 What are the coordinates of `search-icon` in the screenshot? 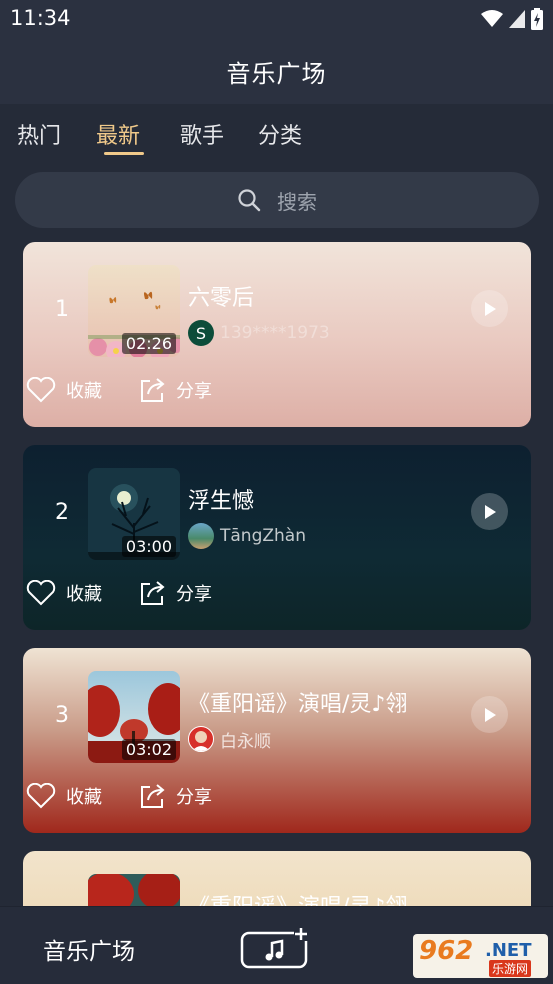 It's located at (249, 200).